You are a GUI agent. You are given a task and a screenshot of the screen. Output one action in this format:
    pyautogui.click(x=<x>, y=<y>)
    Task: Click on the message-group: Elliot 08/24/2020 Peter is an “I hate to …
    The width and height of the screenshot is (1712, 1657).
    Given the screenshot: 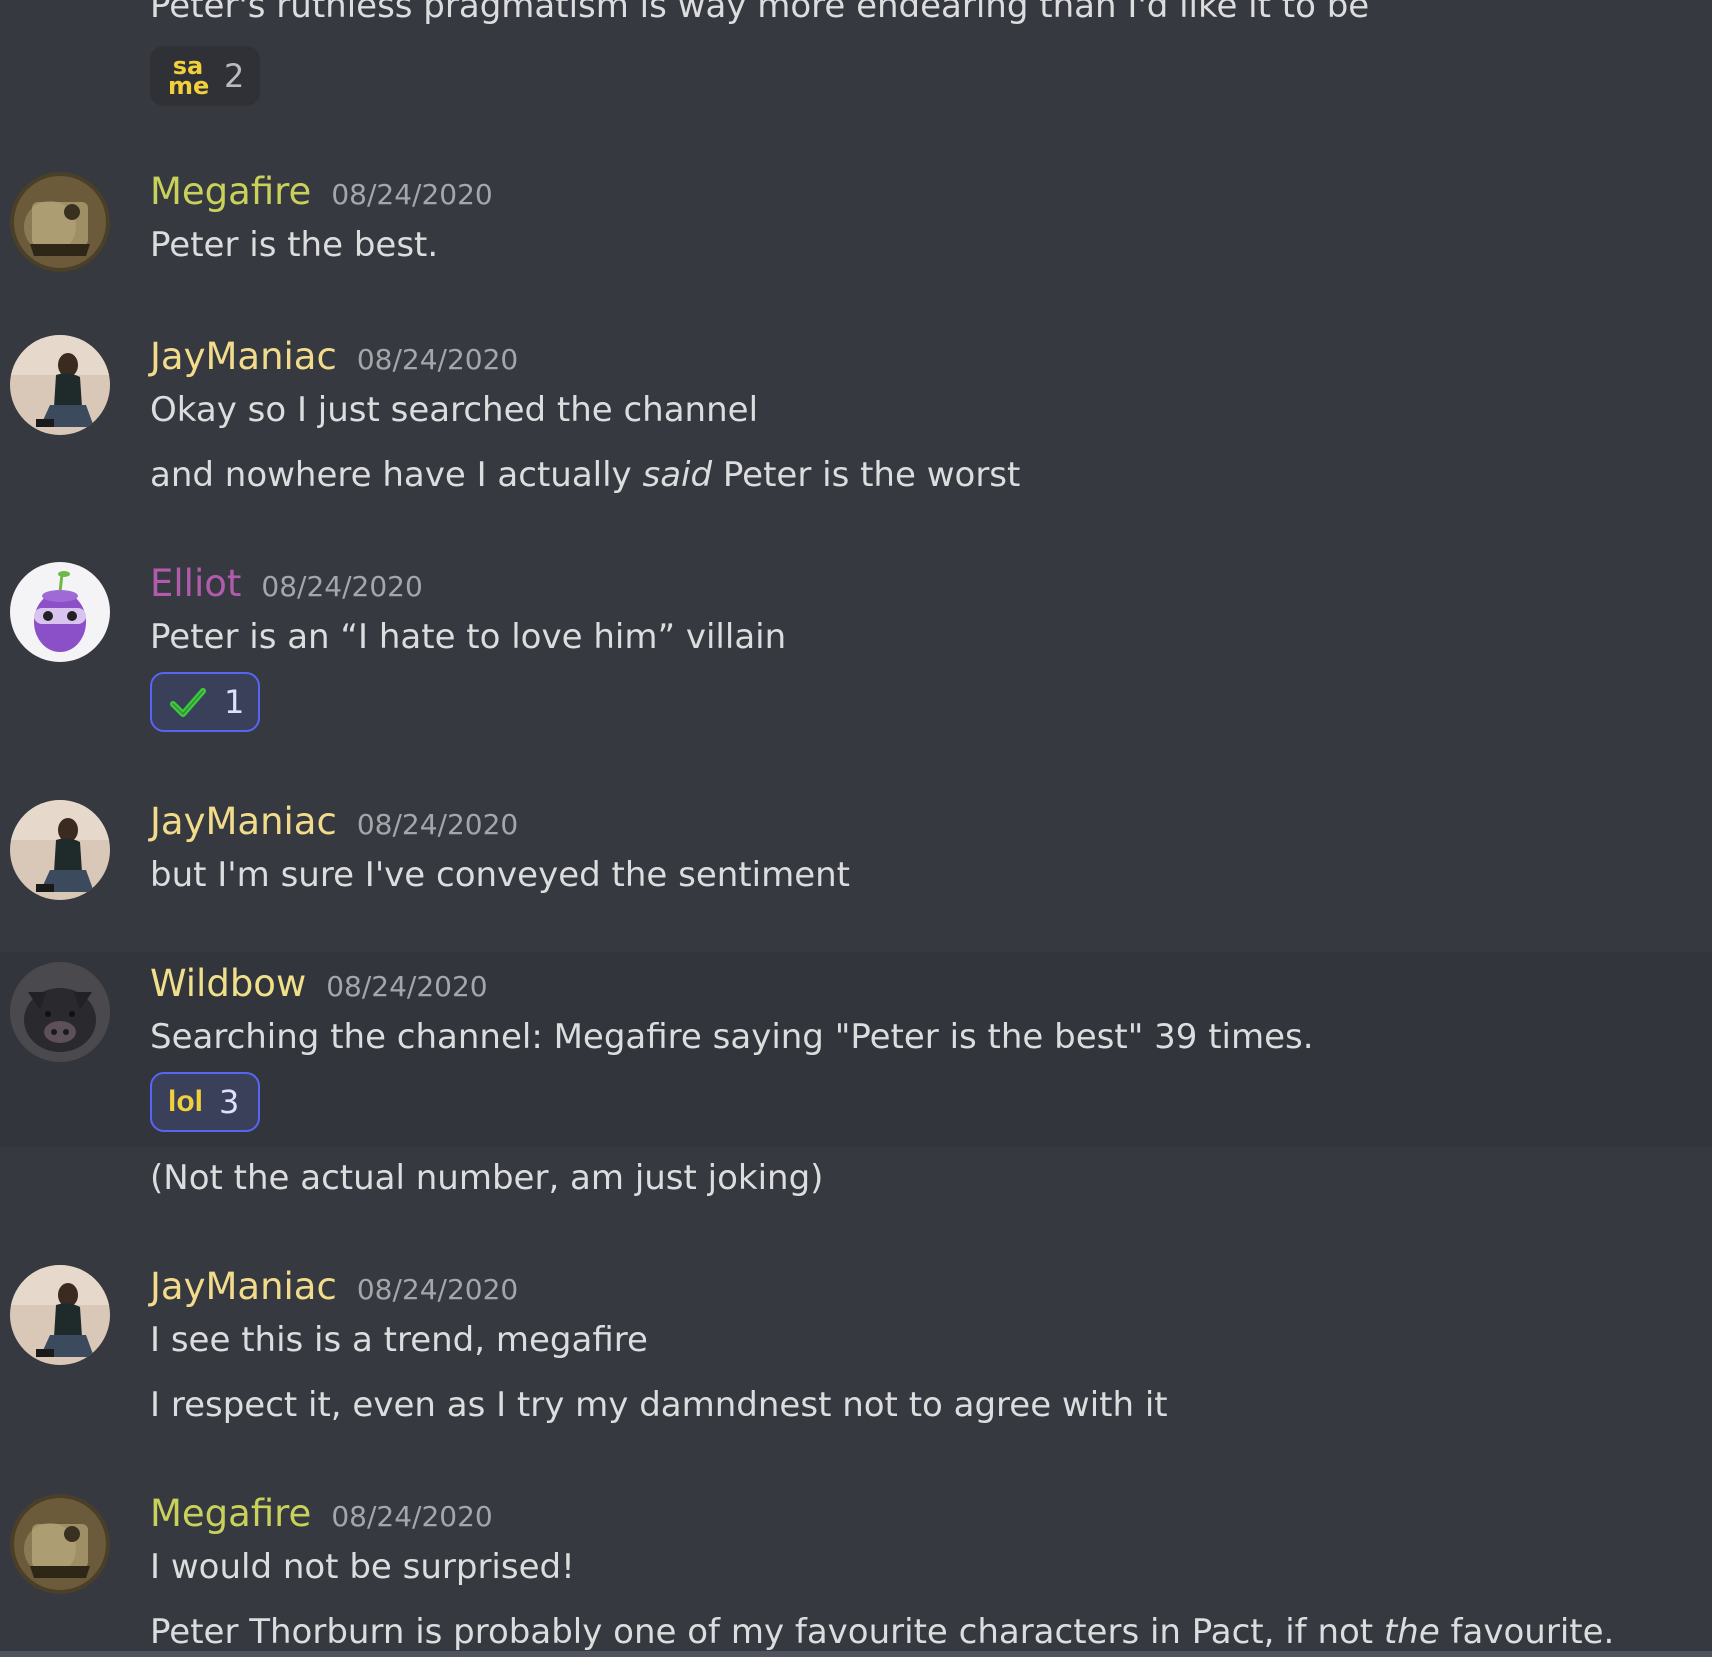 What is the action you would take?
    pyautogui.click(x=856, y=652)
    